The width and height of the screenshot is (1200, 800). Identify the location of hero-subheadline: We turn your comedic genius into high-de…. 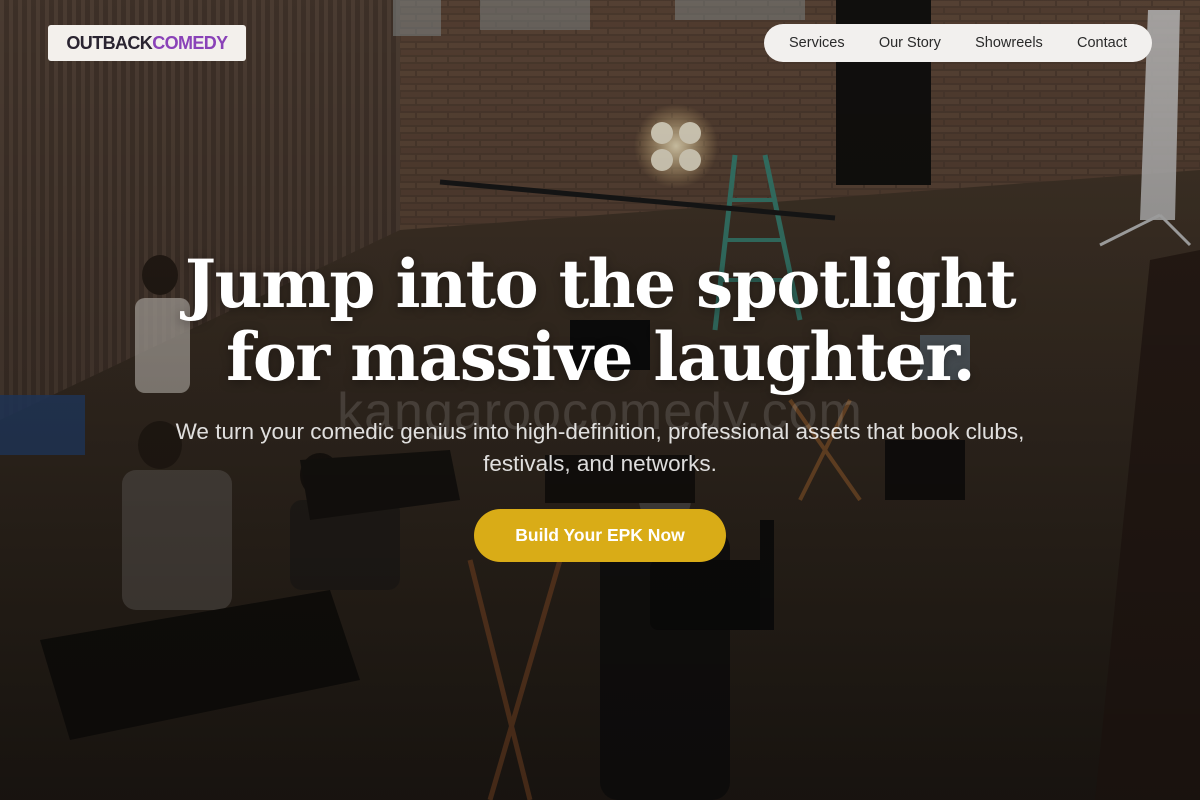
(600, 447).